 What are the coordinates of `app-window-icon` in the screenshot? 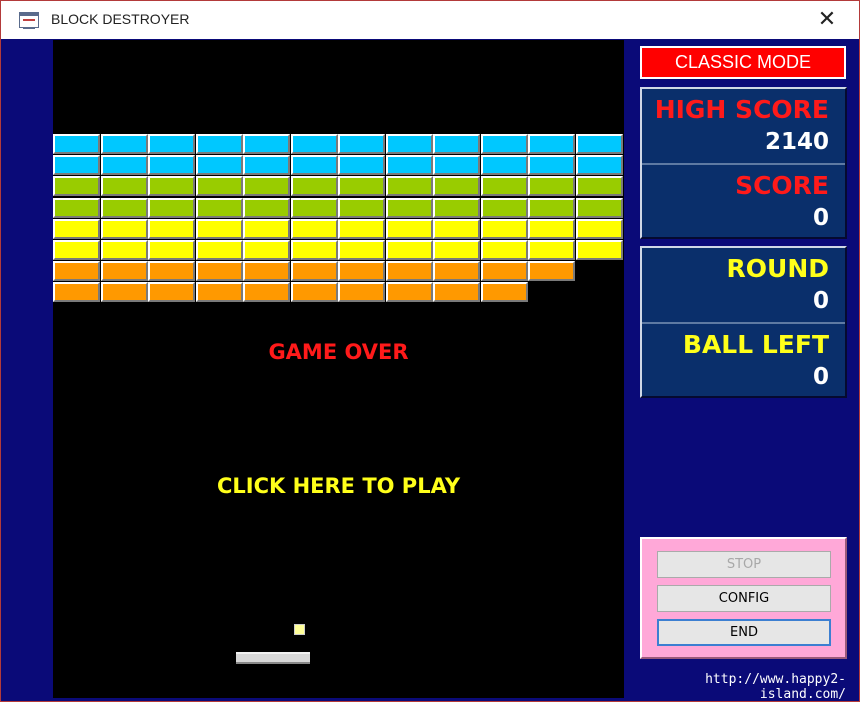 It's located at (29, 20).